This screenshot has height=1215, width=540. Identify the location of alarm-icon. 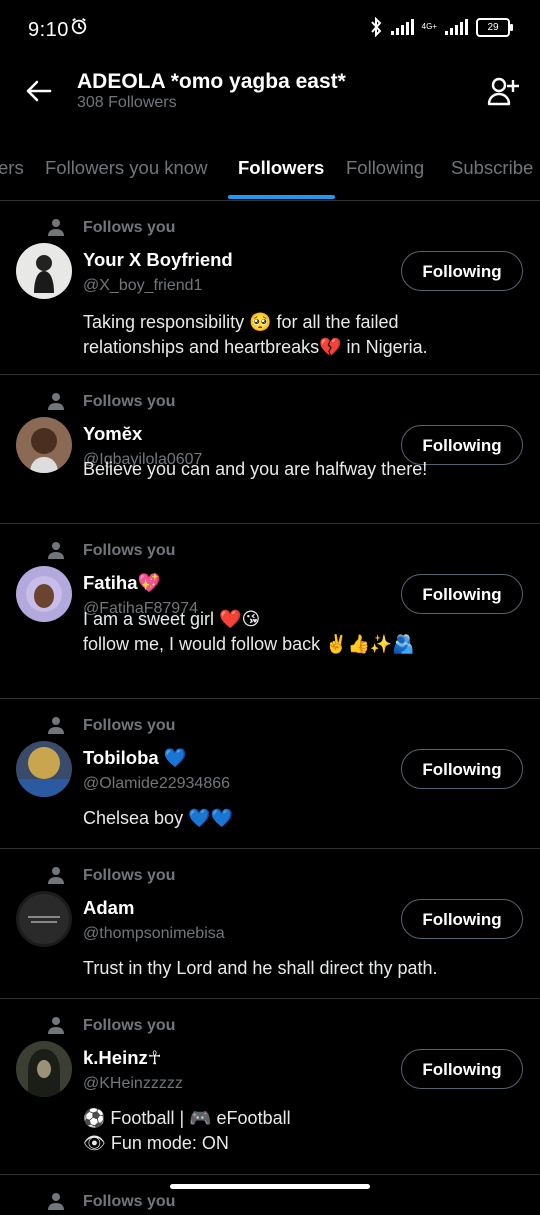
(79, 26).